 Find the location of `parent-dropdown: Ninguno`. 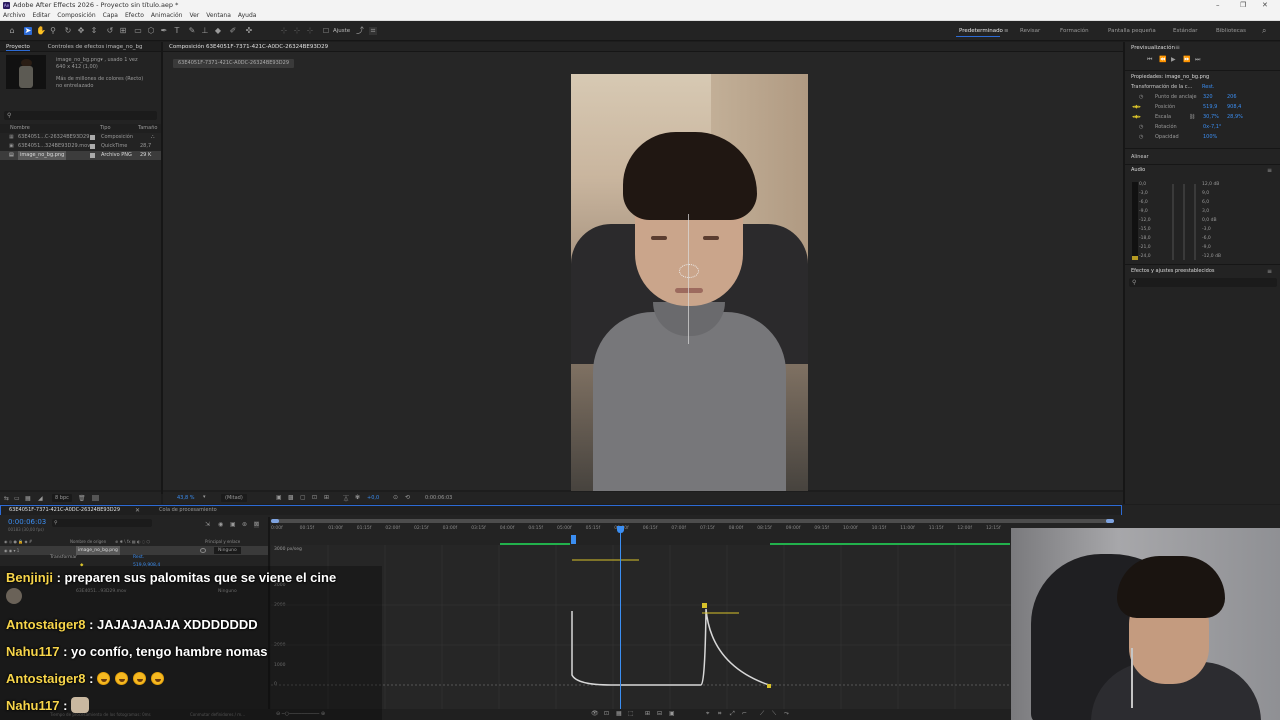

parent-dropdown: Ninguno is located at coordinates (227, 550).